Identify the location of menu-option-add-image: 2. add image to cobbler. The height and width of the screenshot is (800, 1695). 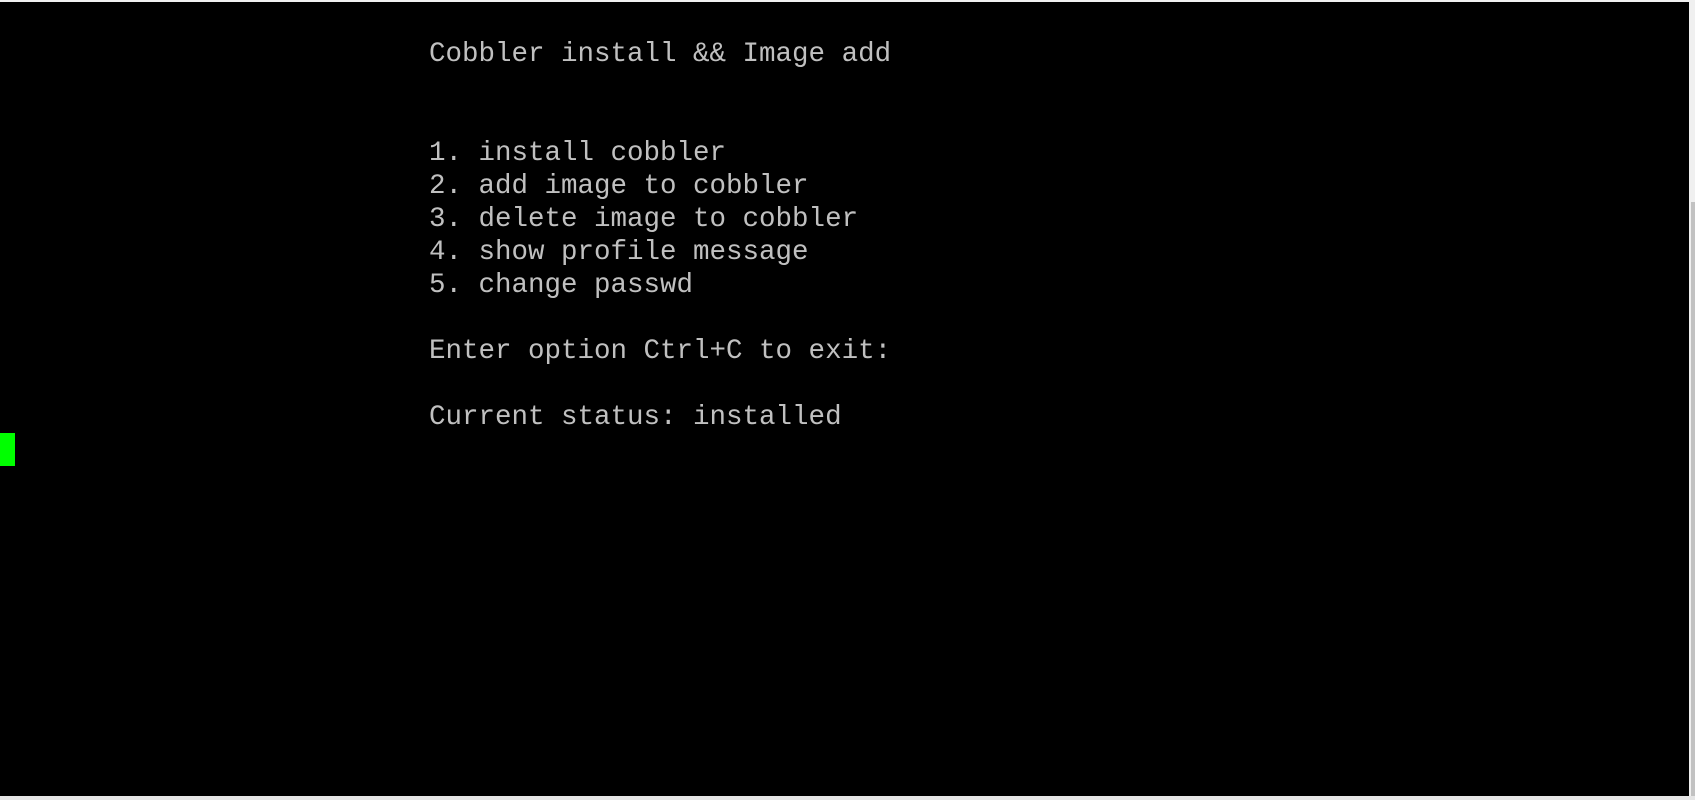
(619, 186).